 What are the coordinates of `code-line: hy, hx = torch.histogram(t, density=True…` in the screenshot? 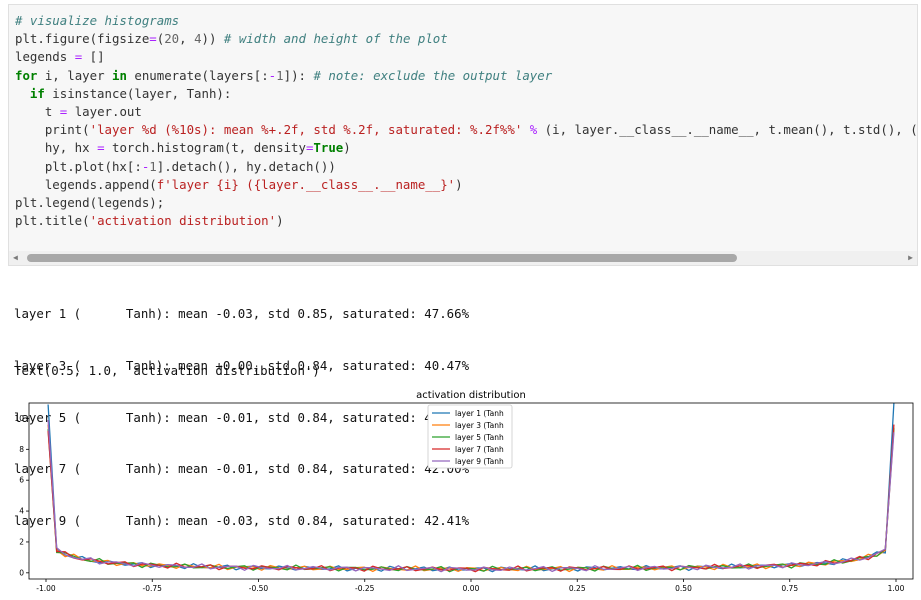 It's located at (183, 148).